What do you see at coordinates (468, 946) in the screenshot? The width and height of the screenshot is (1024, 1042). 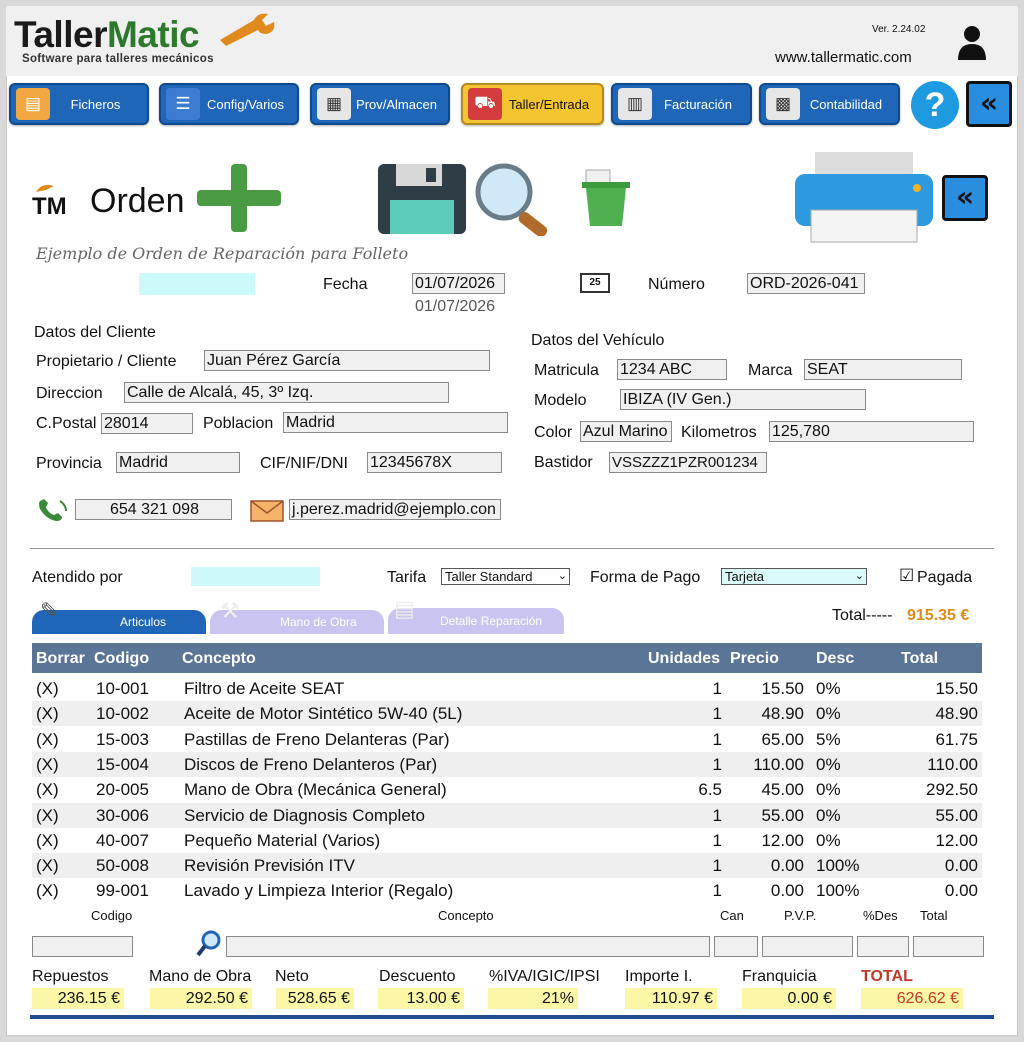 I see `entry-concepto-input` at bounding box center [468, 946].